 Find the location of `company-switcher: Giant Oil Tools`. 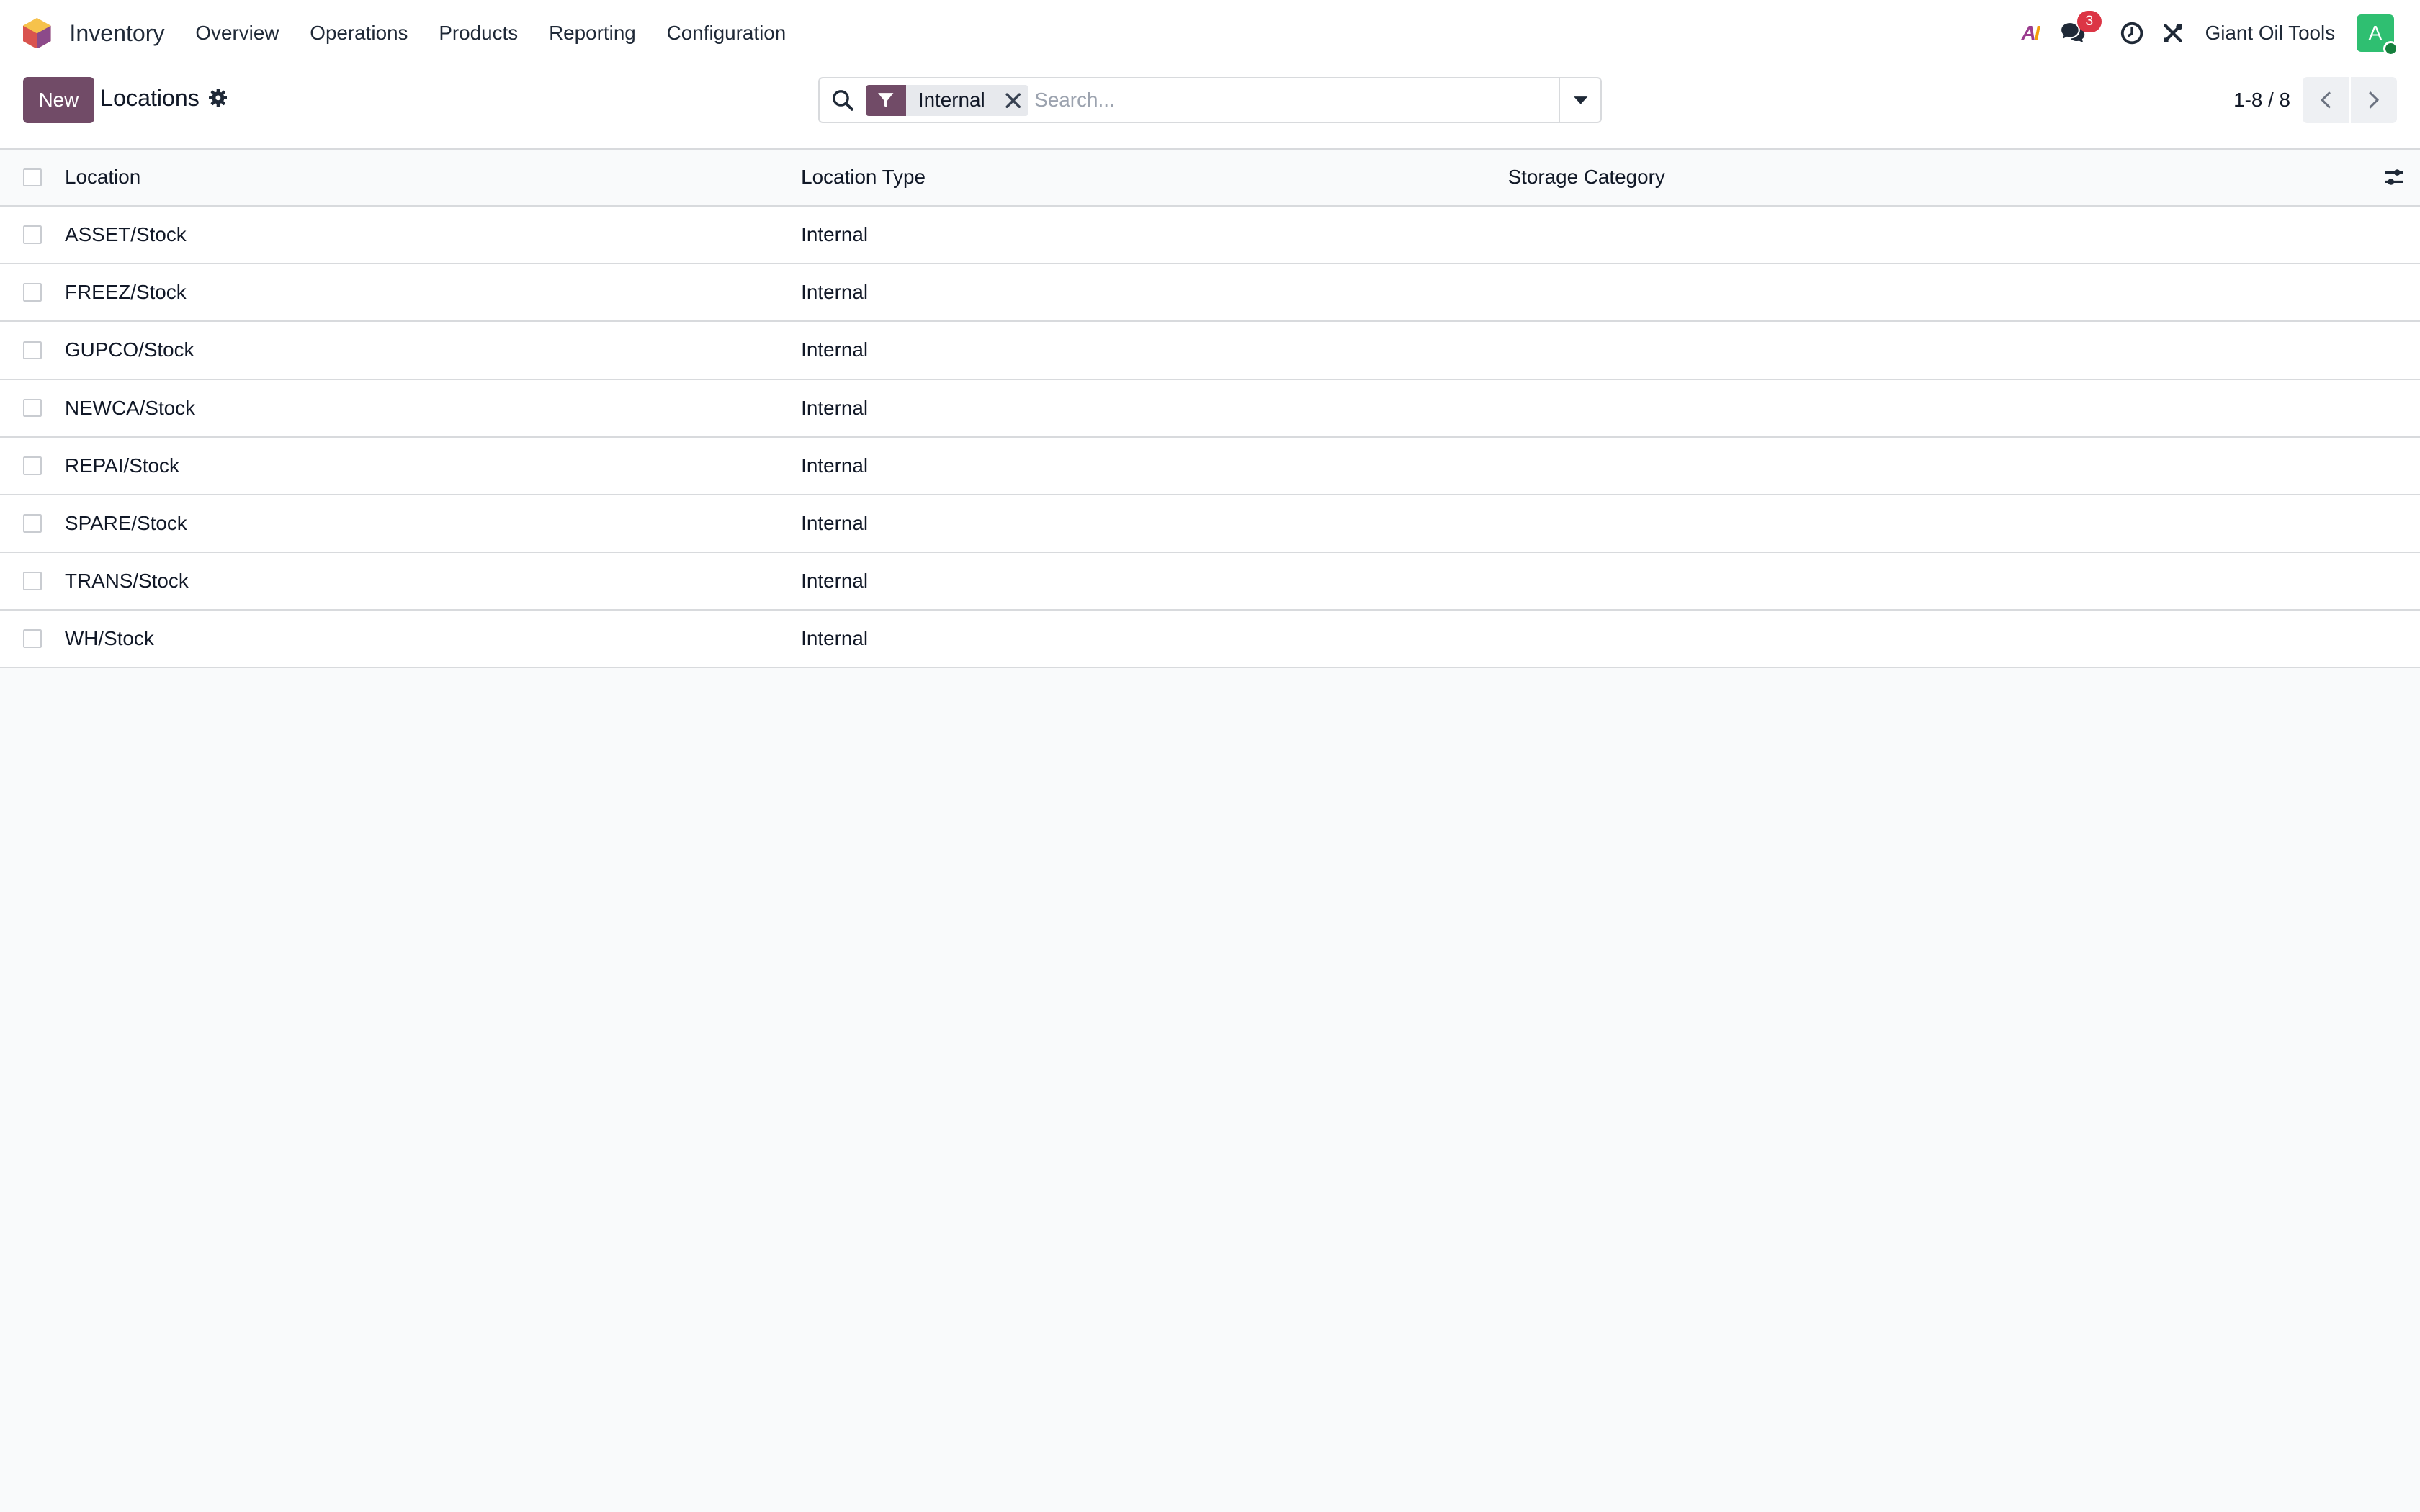

company-switcher: Giant Oil Tools is located at coordinates (2270, 33).